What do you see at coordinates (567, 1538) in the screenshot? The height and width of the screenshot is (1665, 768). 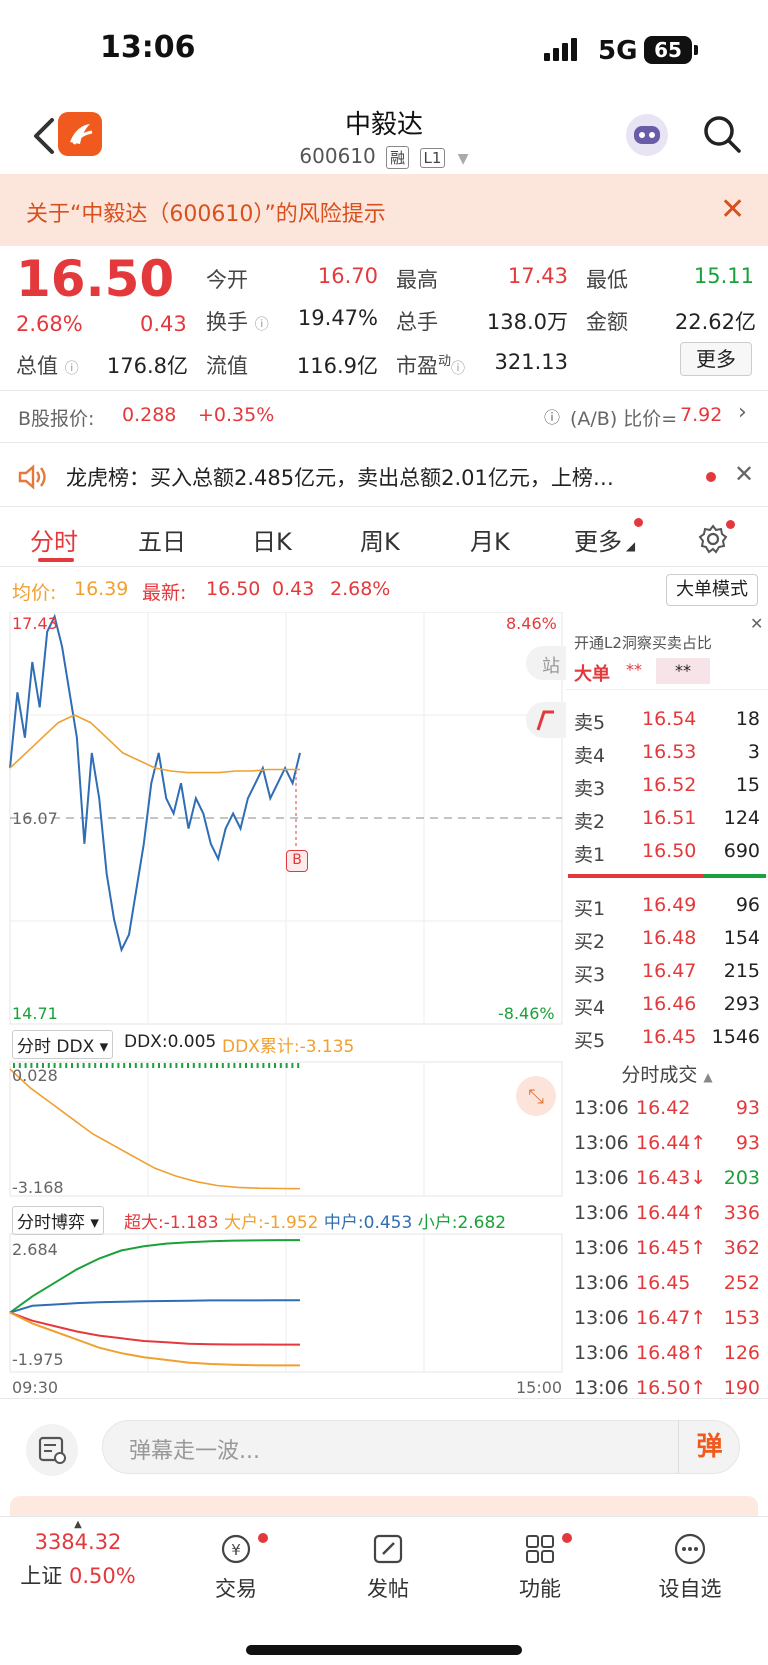 I see `notification-dot` at bounding box center [567, 1538].